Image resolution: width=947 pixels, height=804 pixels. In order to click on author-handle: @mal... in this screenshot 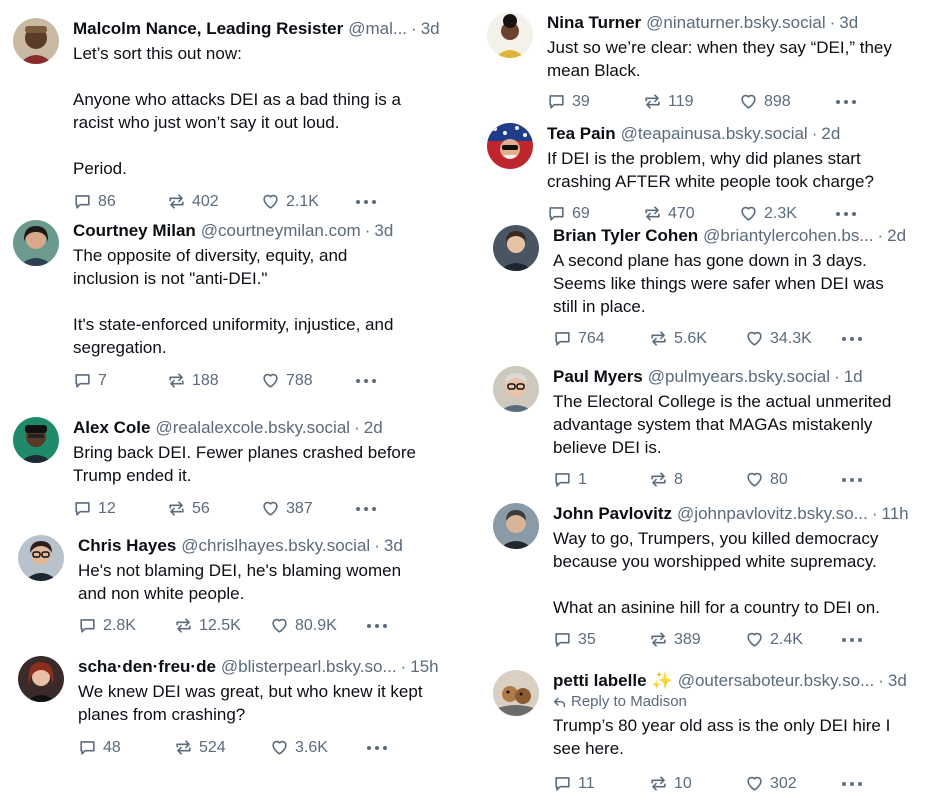, I will do `click(377, 29)`.